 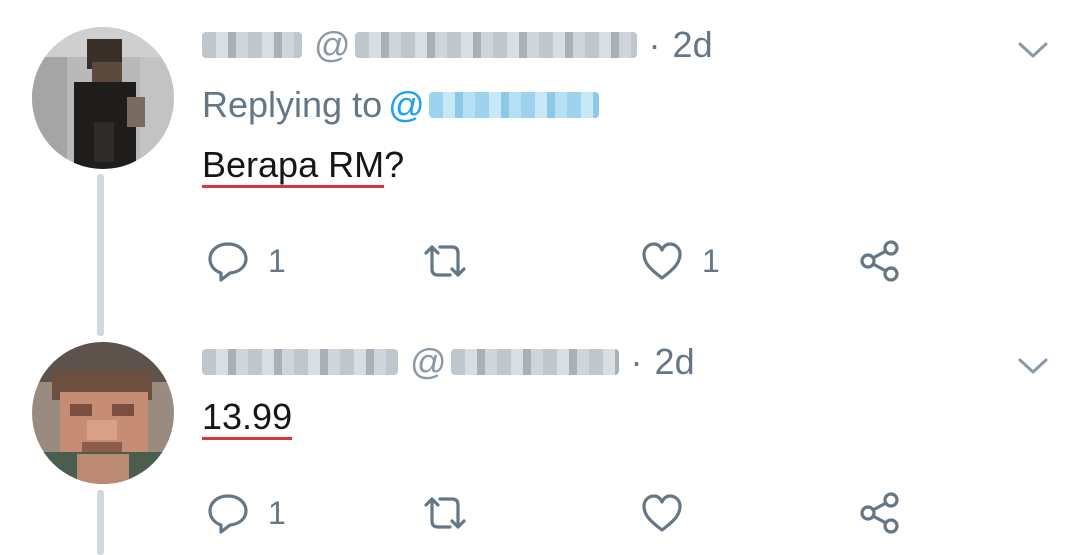 I want to click on replied-at-sign: @, so click(x=406, y=104).